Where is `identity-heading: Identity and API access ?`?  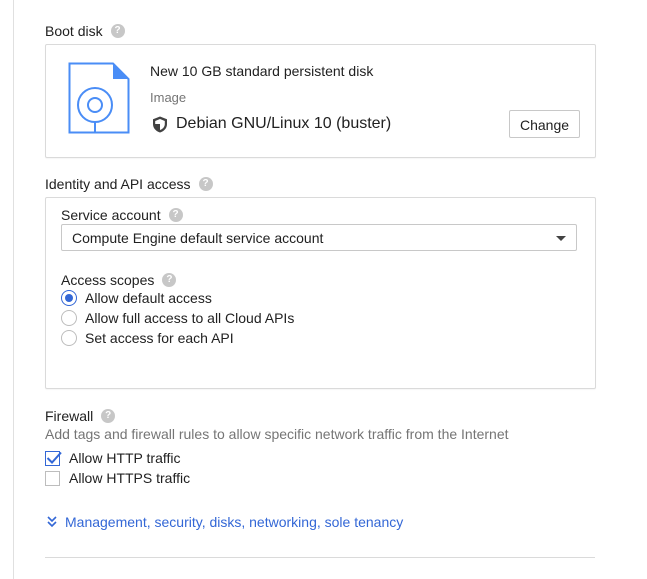
identity-heading: Identity and API access ? is located at coordinates (129, 184).